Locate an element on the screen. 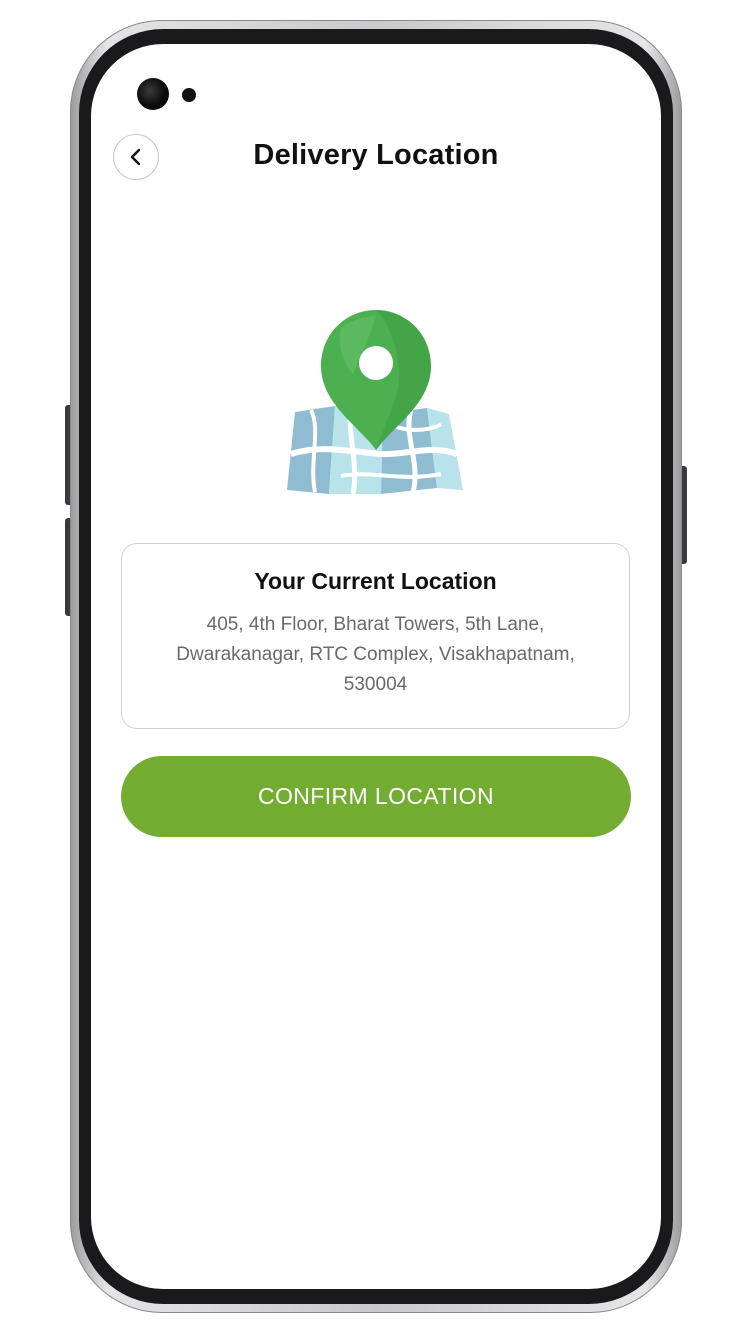  page-title: Delivery Location is located at coordinates (376, 155).